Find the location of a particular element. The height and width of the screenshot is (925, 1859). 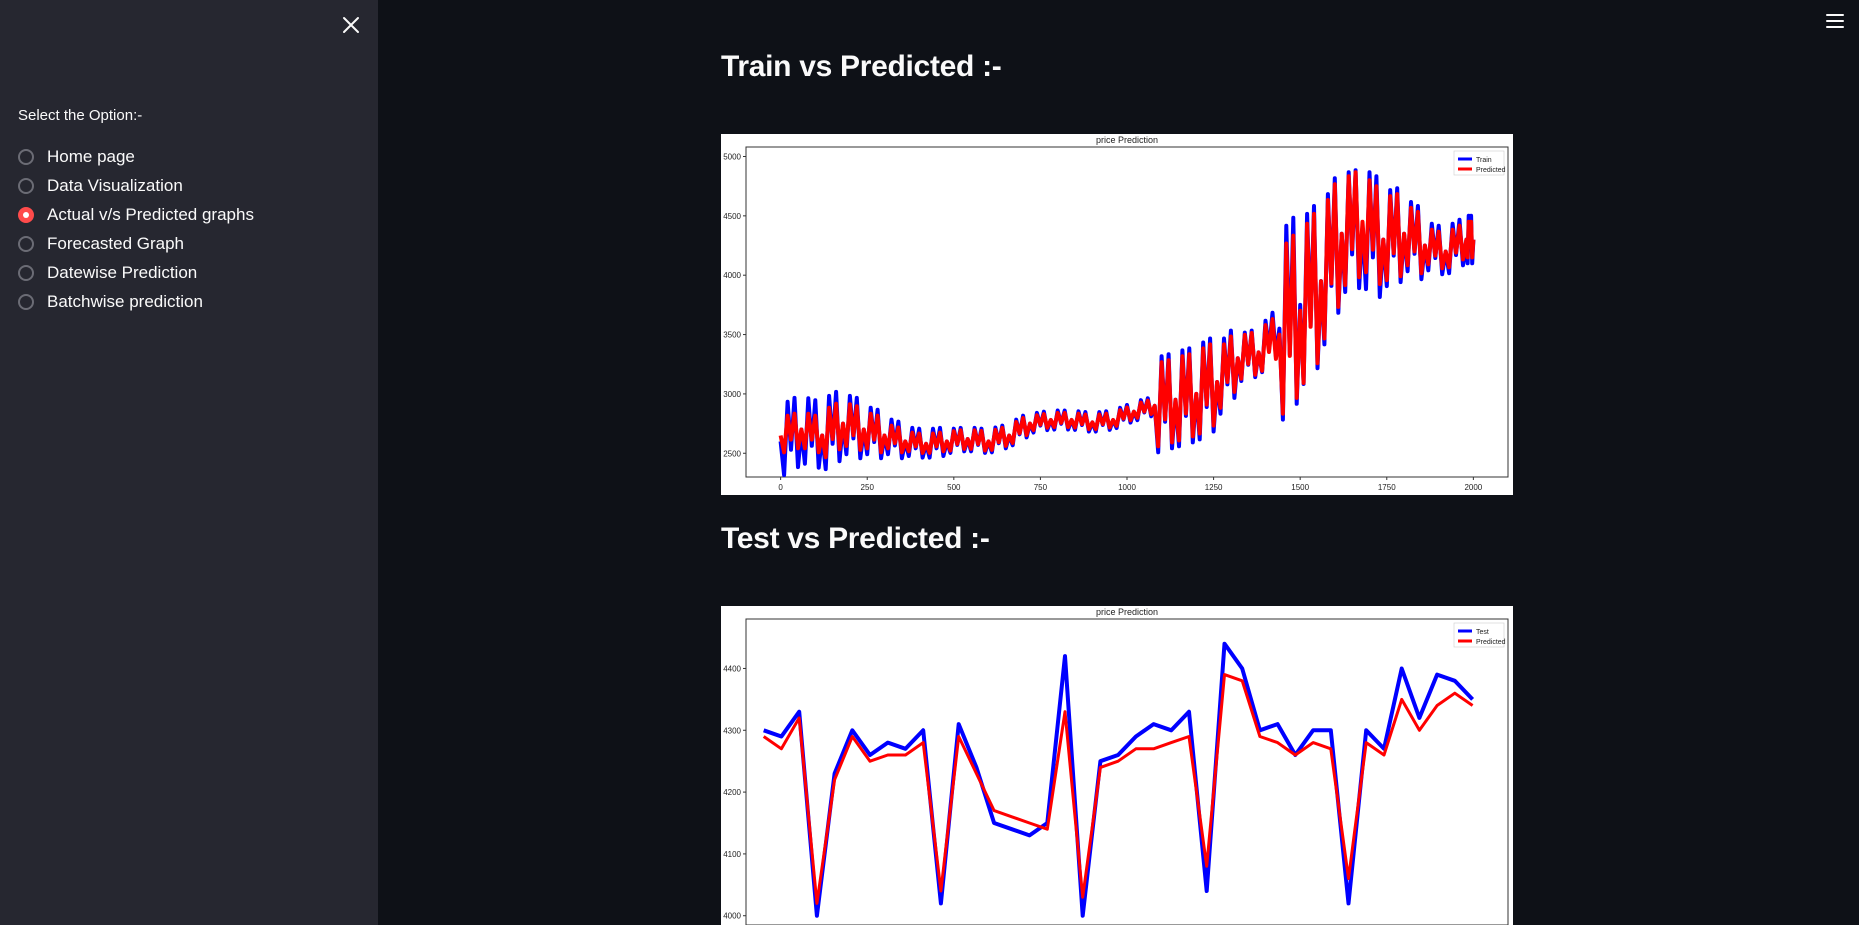

radio-label: Batchwise prediction is located at coordinates (125, 302).